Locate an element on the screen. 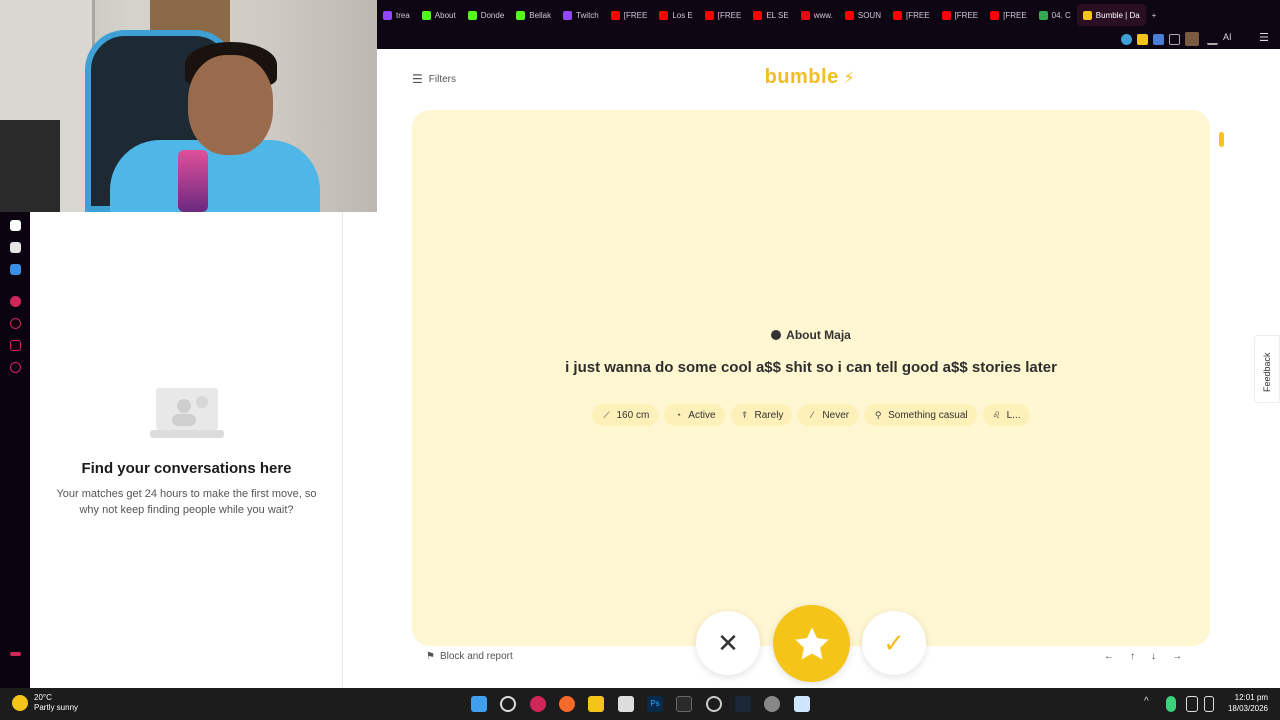 The height and width of the screenshot is (720, 1280). menu-icon: ☰ is located at coordinates (1264, 37).